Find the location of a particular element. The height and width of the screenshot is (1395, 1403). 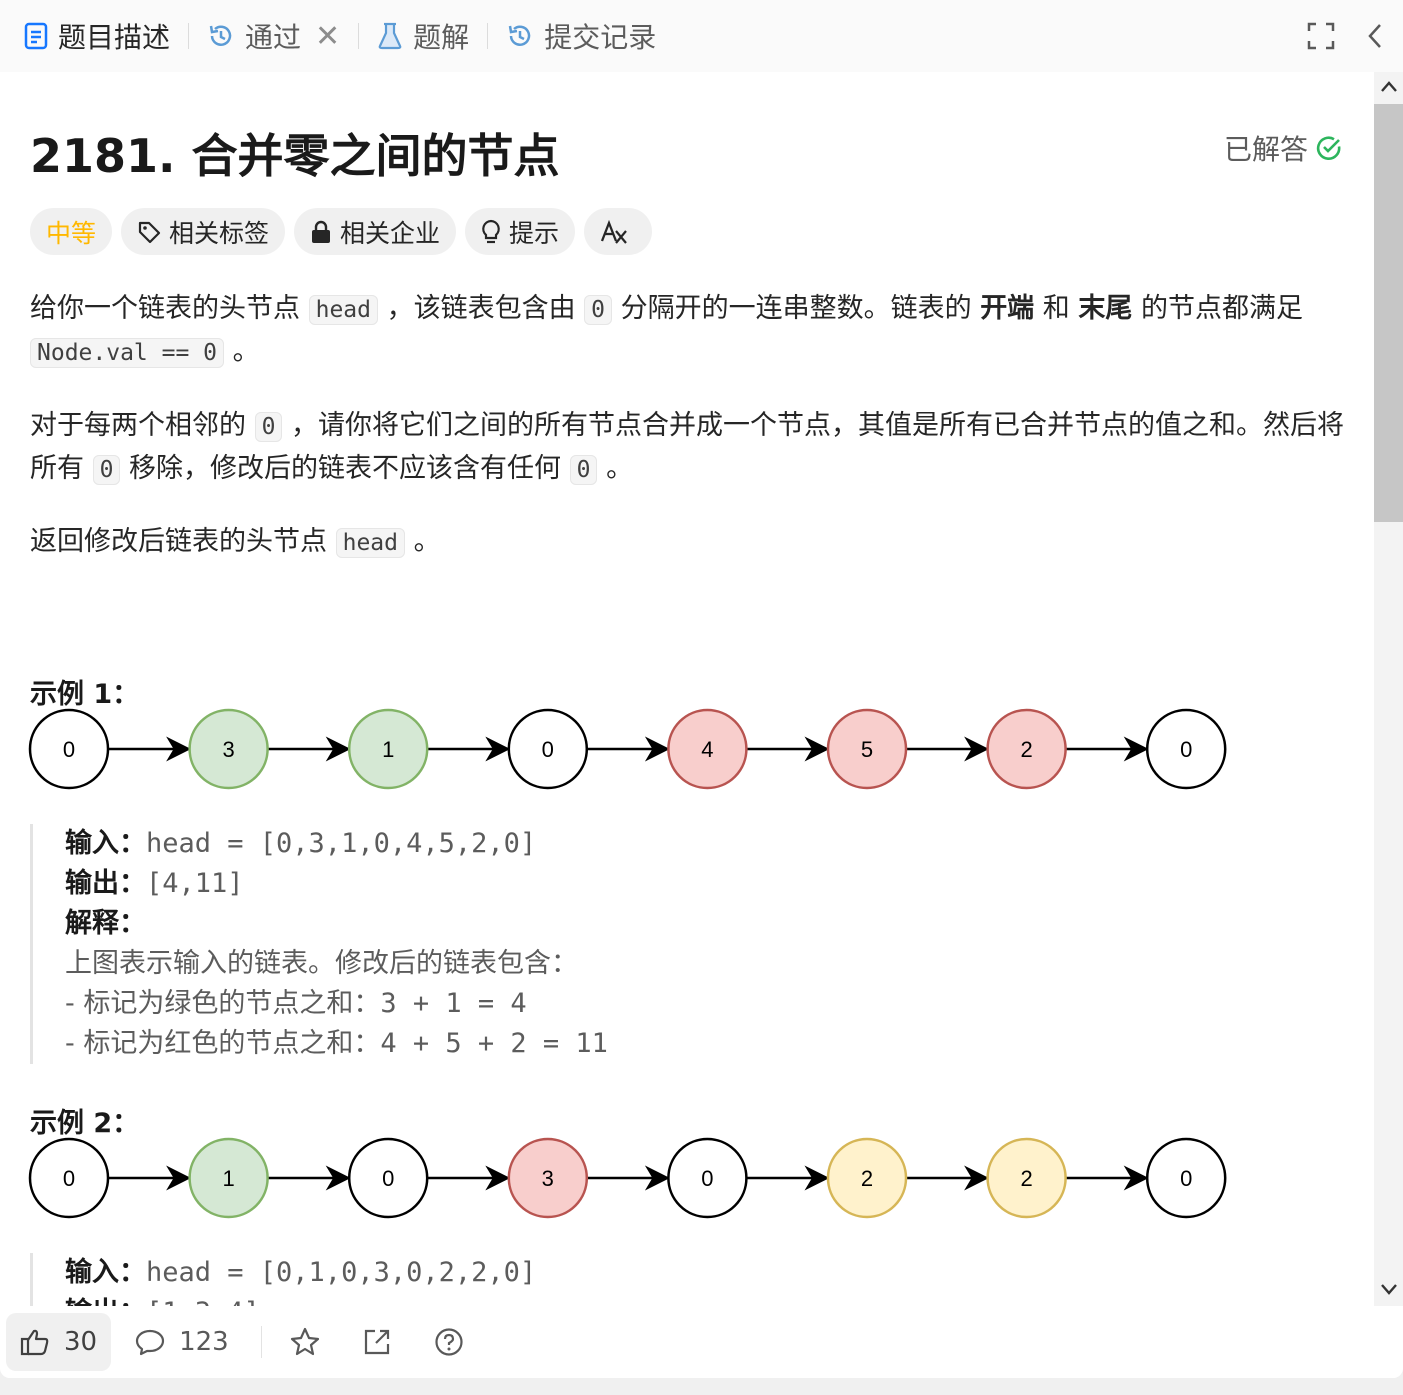

text: 给你一个链表的头节点 is located at coordinates (169, 308).